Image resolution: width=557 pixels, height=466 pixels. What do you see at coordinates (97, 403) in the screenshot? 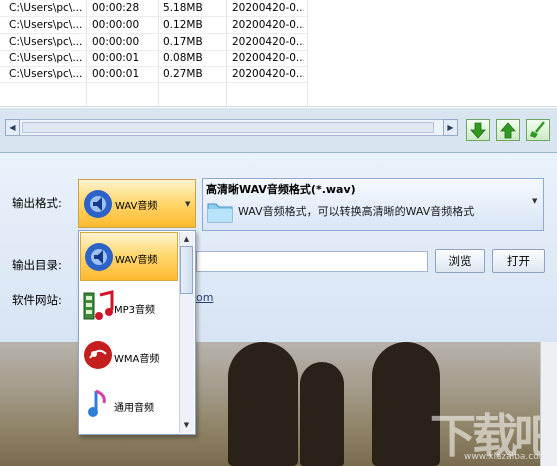
I see `music-note-icon` at bounding box center [97, 403].